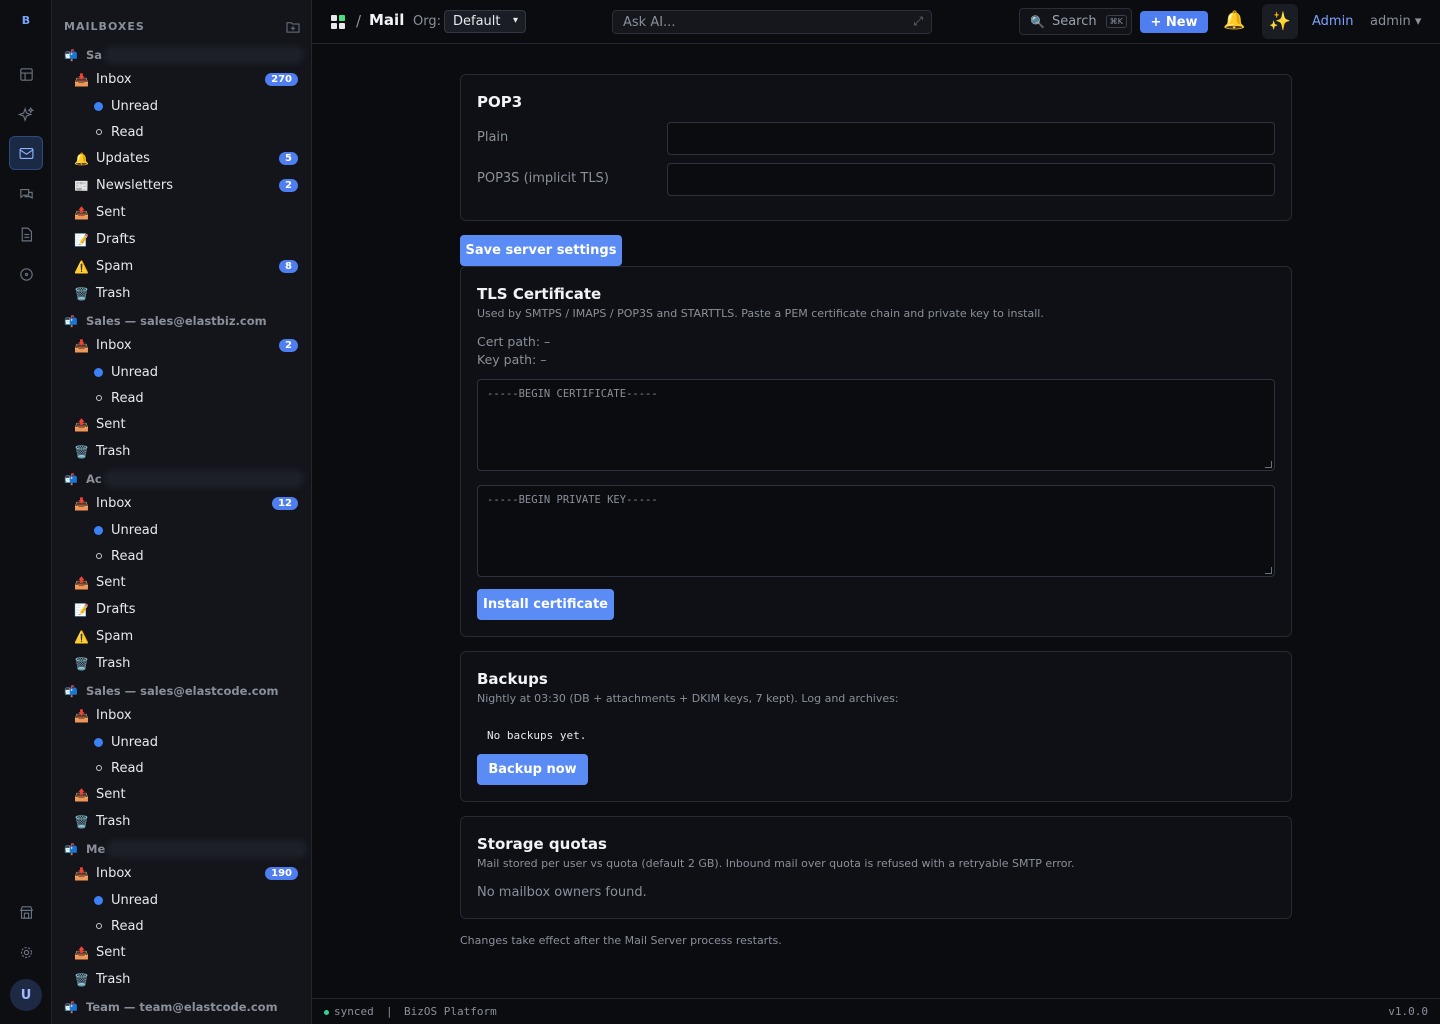 Image resolution: width=1440 pixels, height=1024 pixels. Describe the element at coordinates (81, 503) in the screenshot. I see `folder-inbox-icon: 📥` at that location.